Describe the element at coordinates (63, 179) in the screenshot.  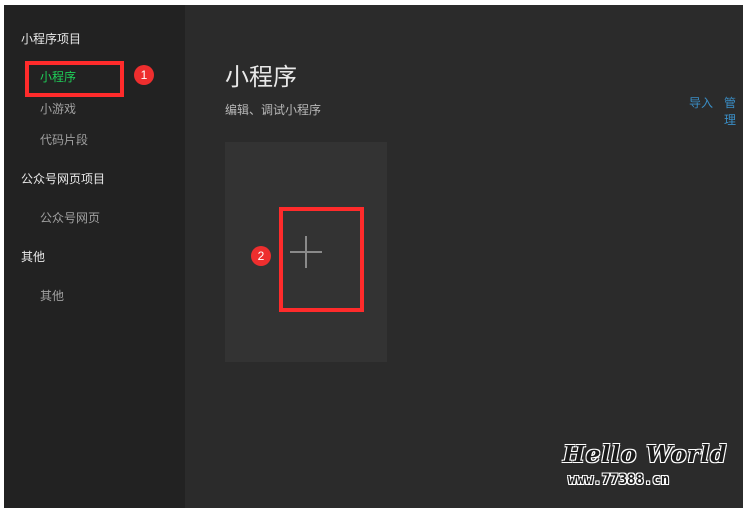
I see `group-title-official-account-projects: 公众号网页项目` at that location.